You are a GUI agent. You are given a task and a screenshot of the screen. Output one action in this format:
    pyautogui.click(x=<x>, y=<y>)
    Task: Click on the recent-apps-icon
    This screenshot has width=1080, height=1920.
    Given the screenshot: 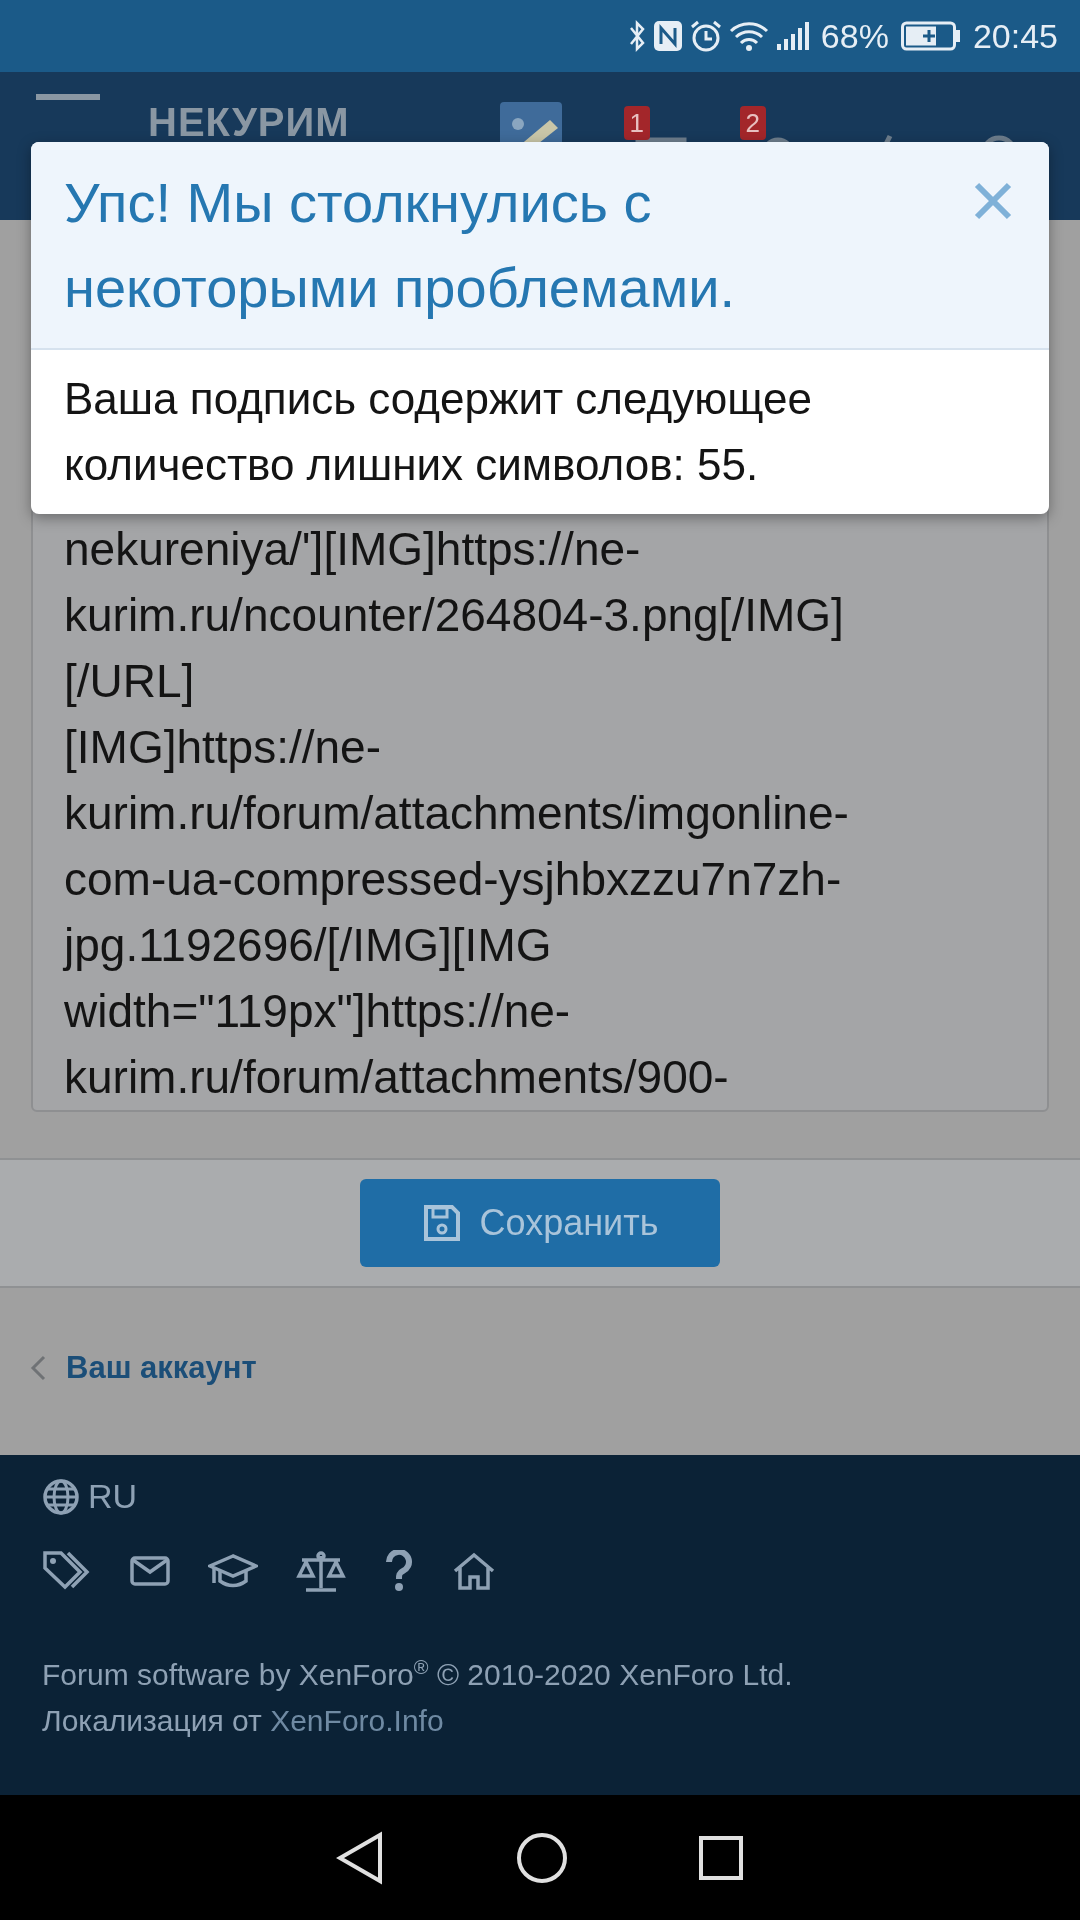 What is the action you would take?
    pyautogui.click(x=721, y=1857)
    